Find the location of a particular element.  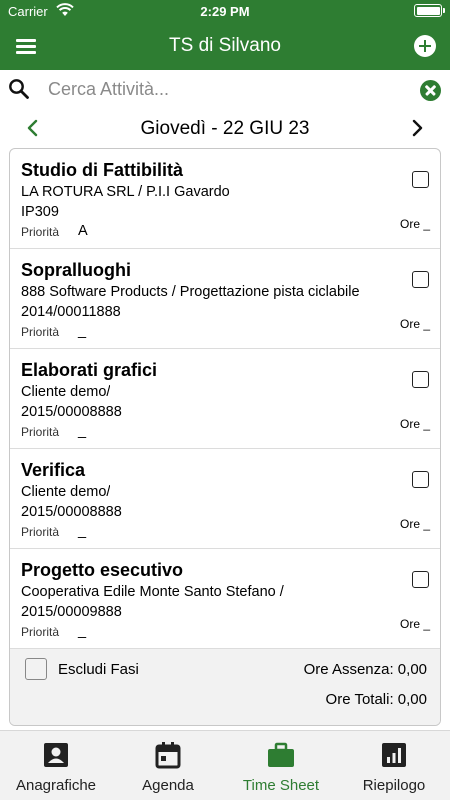

chevron-right-icon is located at coordinates (417, 128).